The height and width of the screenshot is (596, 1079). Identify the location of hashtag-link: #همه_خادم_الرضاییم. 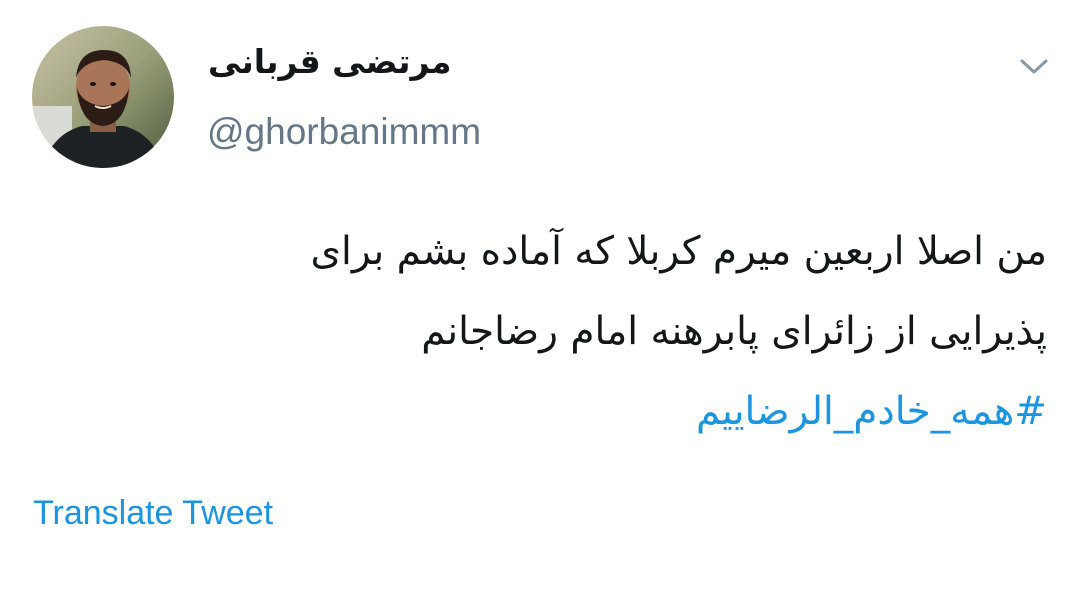
(557, 412).